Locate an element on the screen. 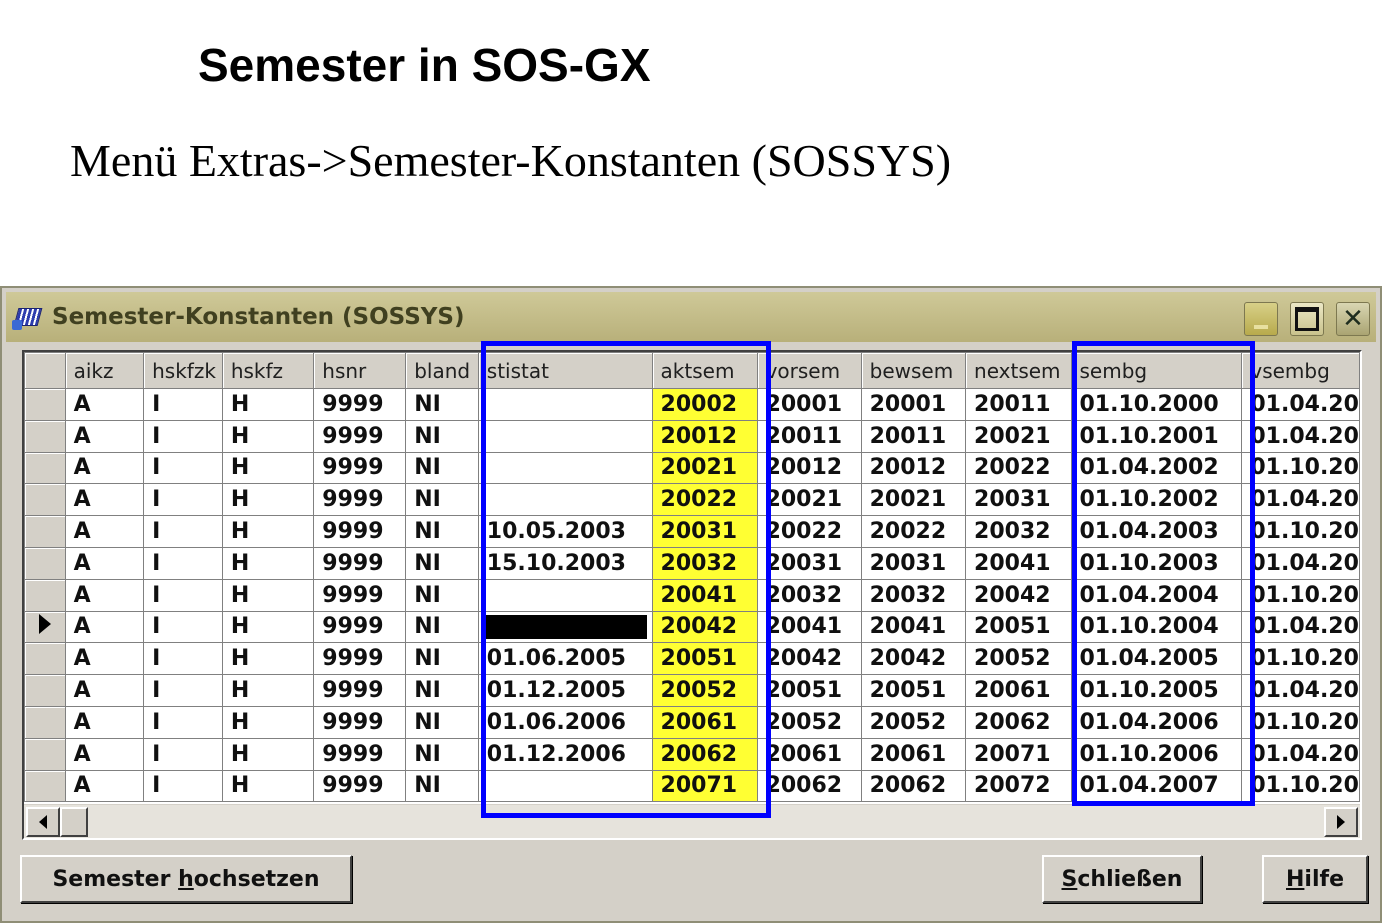 The width and height of the screenshot is (1382, 923). cell-vorsem: 20022 is located at coordinates (809, 531).